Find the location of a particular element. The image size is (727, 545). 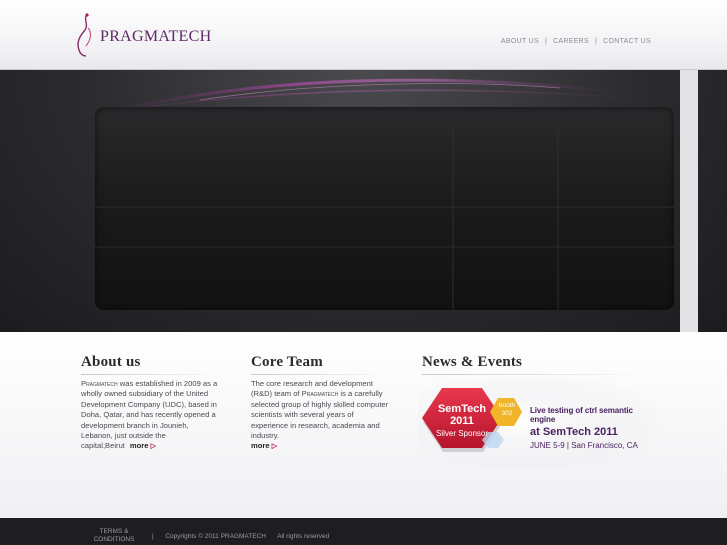

booth-badge: booth 302 is located at coordinates (507, 410).